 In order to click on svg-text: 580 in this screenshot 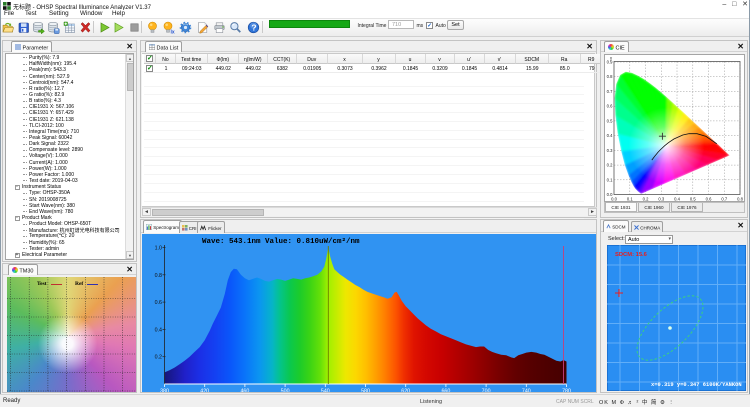, I will do `click(365, 391)`.